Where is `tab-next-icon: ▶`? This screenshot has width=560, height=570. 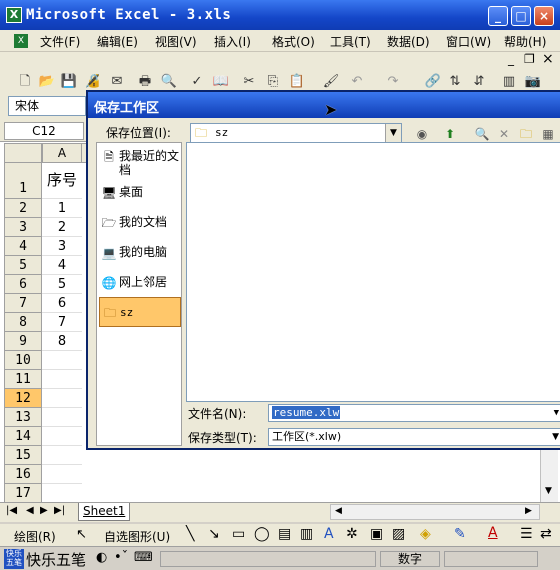
tab-next-icon: ▶ is located at coordinates (44, 510).